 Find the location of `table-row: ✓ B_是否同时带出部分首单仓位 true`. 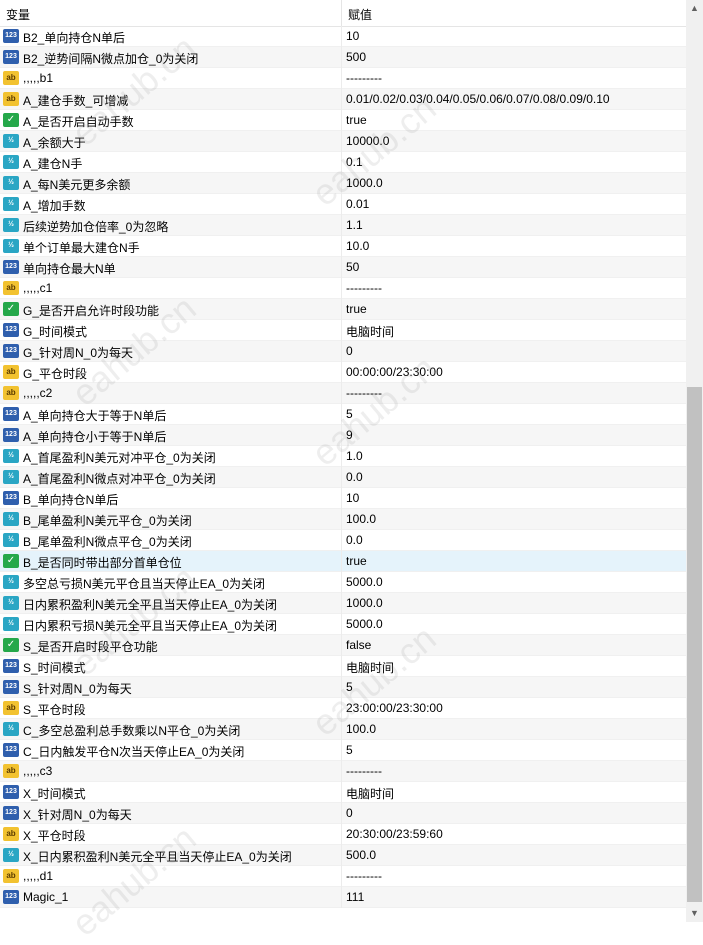

table-row: ✓ B_是否同时带出部分首单仓位 true is located at coordinates (343, 561).